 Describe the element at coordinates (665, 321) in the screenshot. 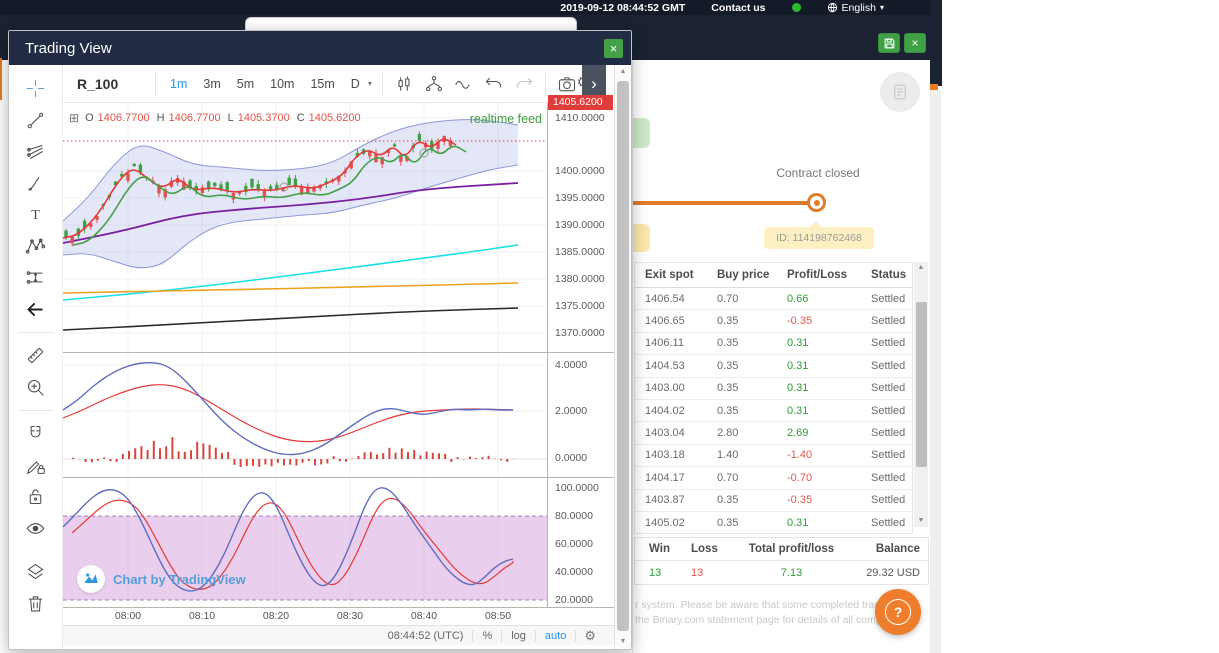

I see `exit-spot-cell: 1406.65` at that location.